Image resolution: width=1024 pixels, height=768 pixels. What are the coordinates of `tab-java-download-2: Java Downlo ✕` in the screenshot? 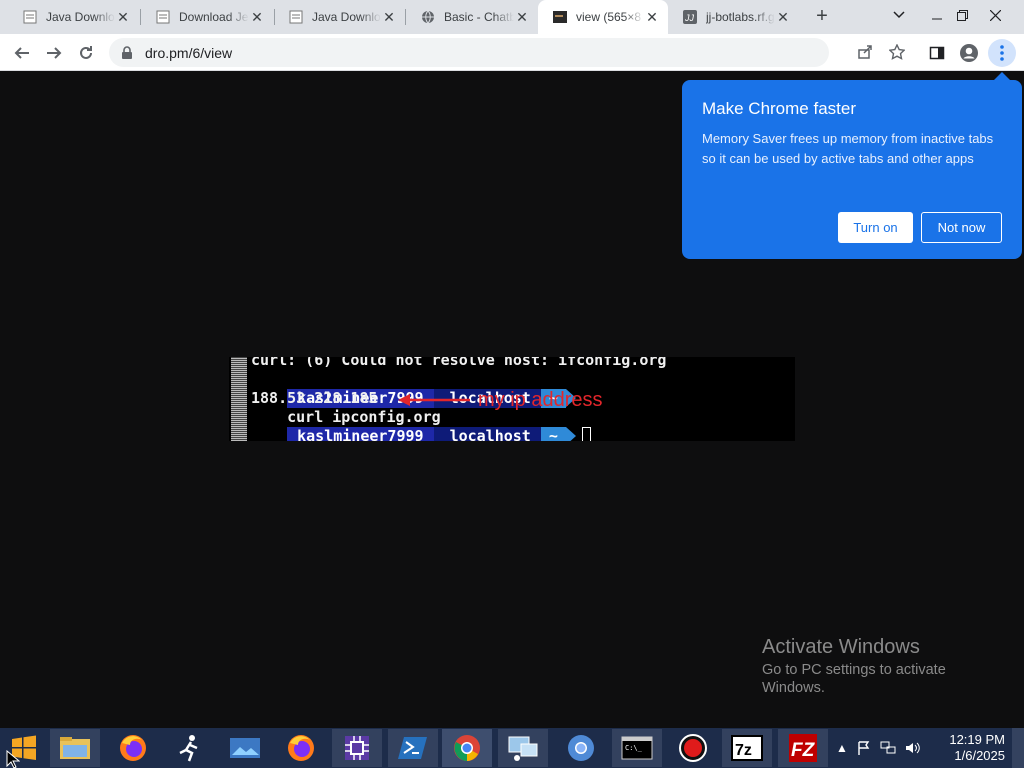 It's located at (339, 17).